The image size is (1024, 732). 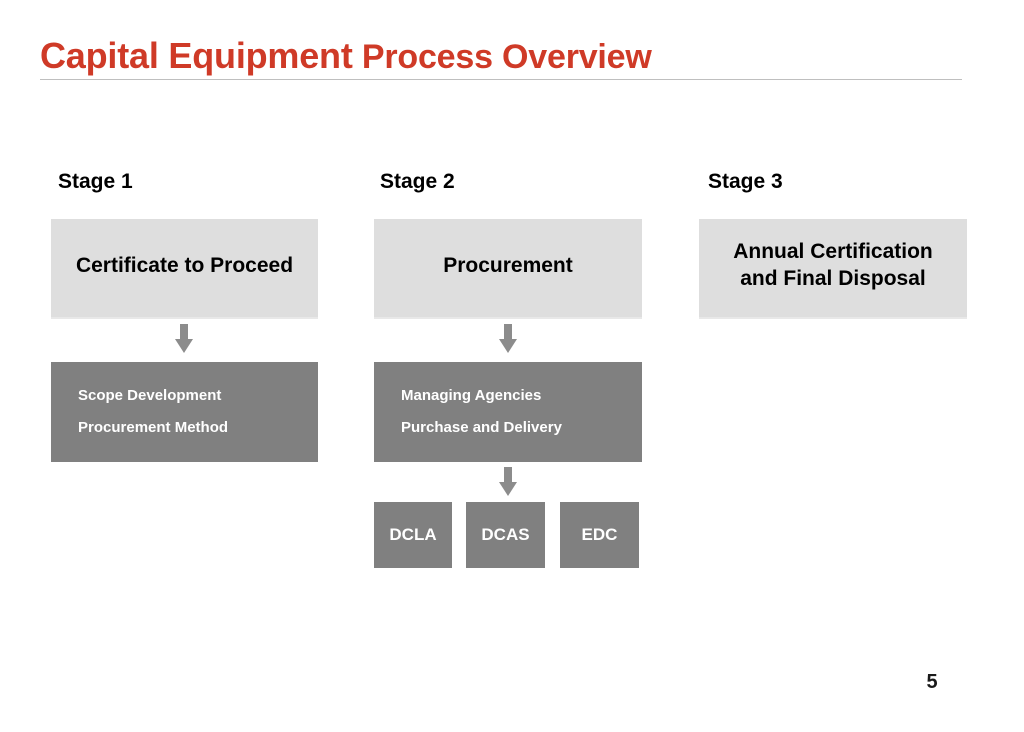 I want to click on stage-label-3: Stage 3, so click(x=745, y=181).